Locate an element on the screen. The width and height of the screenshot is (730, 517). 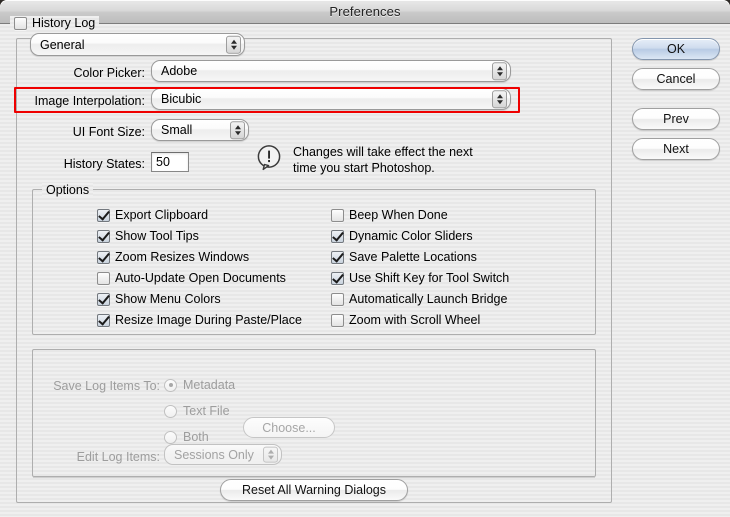
radio-save-log-1: Text File is located at coordinates (197, 411).